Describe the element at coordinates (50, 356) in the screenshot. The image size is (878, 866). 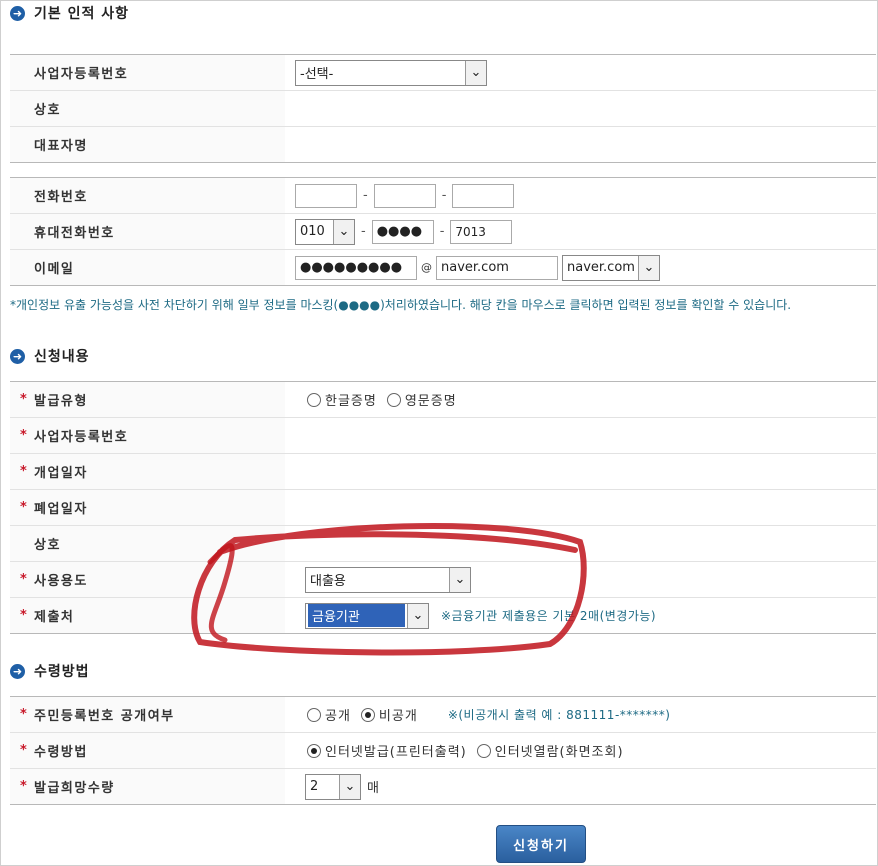
I see `section-title-request: ➜ 신청내용` at that location.